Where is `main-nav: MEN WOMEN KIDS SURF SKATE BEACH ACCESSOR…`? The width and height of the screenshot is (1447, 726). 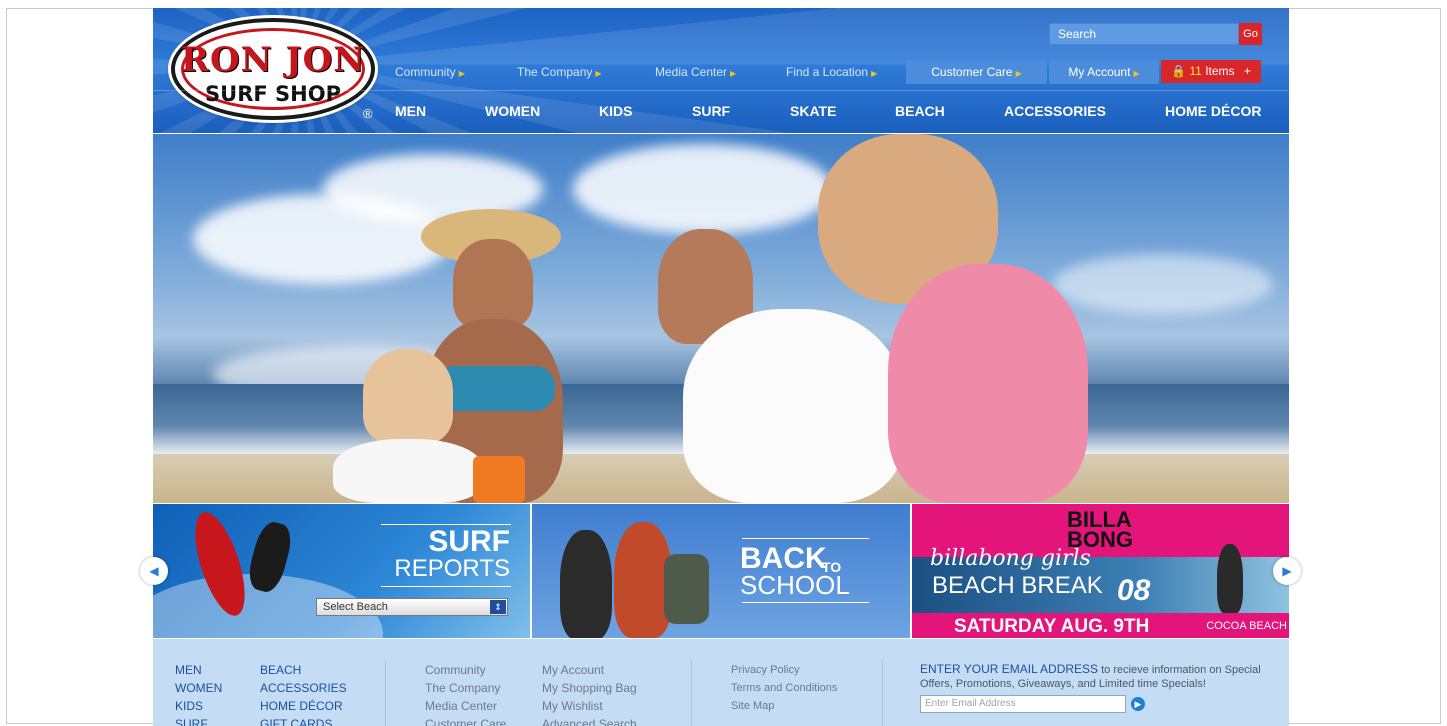
main-nav: MEN WOMEN KIDS SURF SKATE BEACH ACCESSOR… is located at coordinates (721, 113).